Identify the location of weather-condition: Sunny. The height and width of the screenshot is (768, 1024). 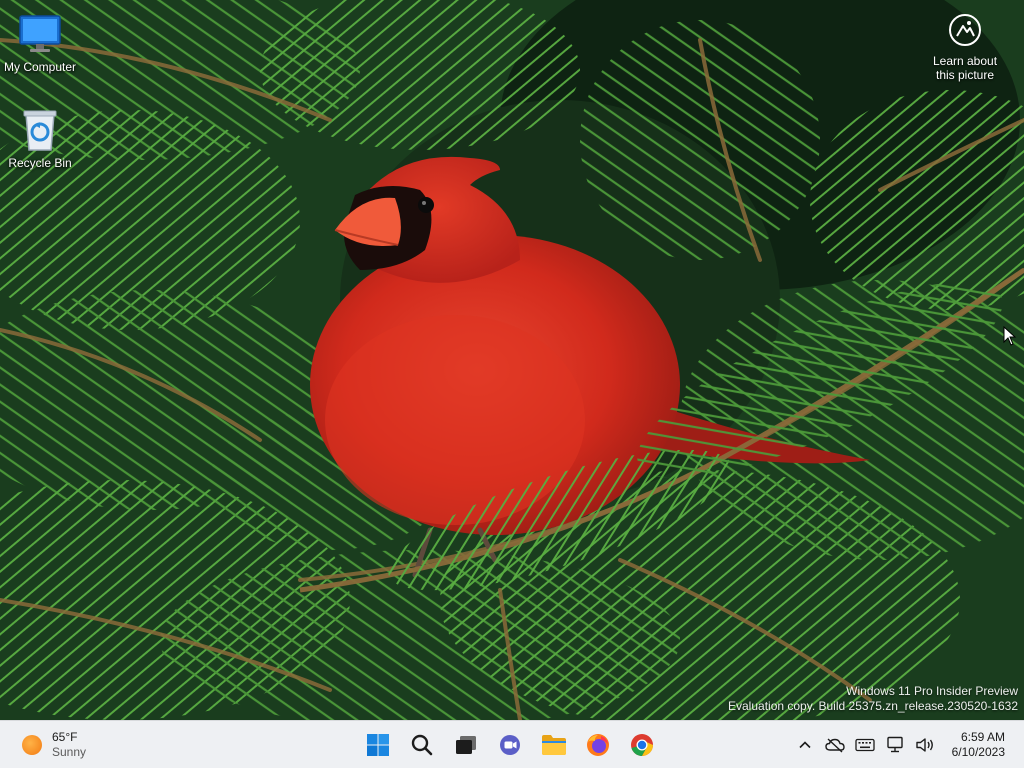
(69, 752).